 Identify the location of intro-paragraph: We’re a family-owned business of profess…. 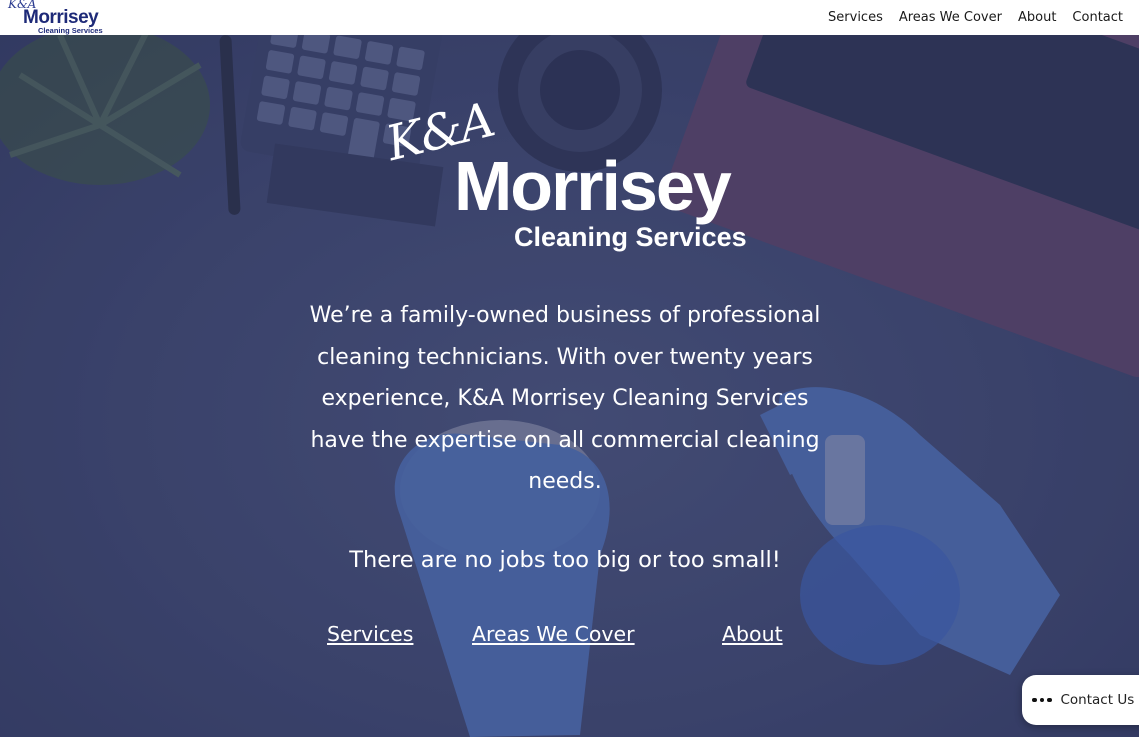
(565, 398).